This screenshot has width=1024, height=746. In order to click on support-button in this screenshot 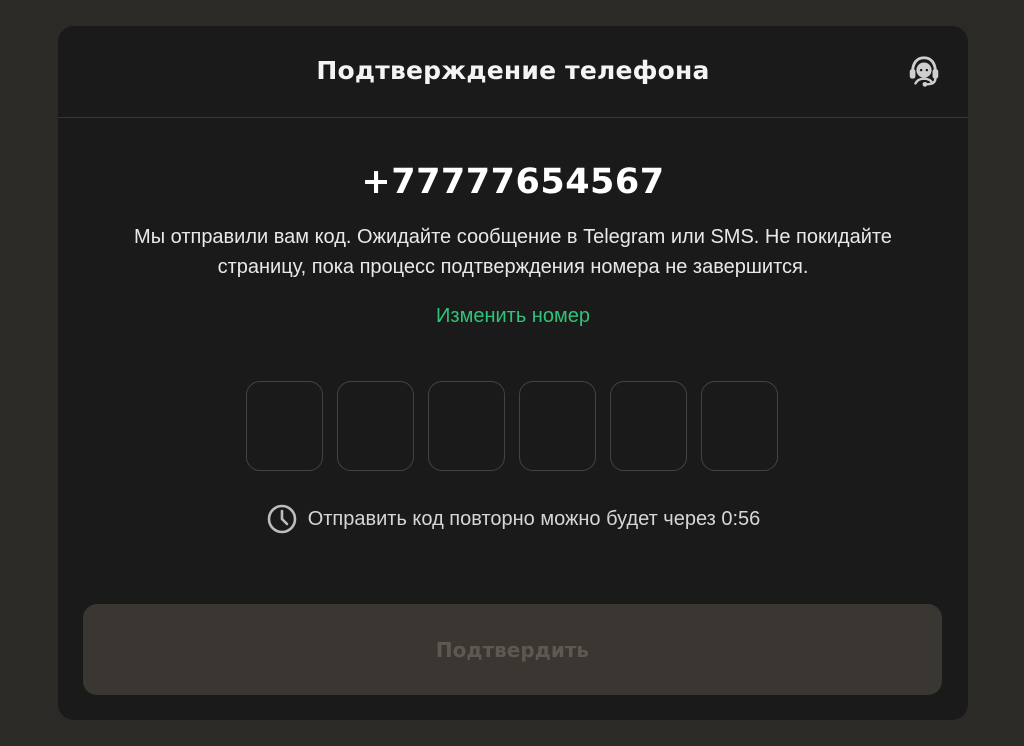, I will do `click(924, 72)`.